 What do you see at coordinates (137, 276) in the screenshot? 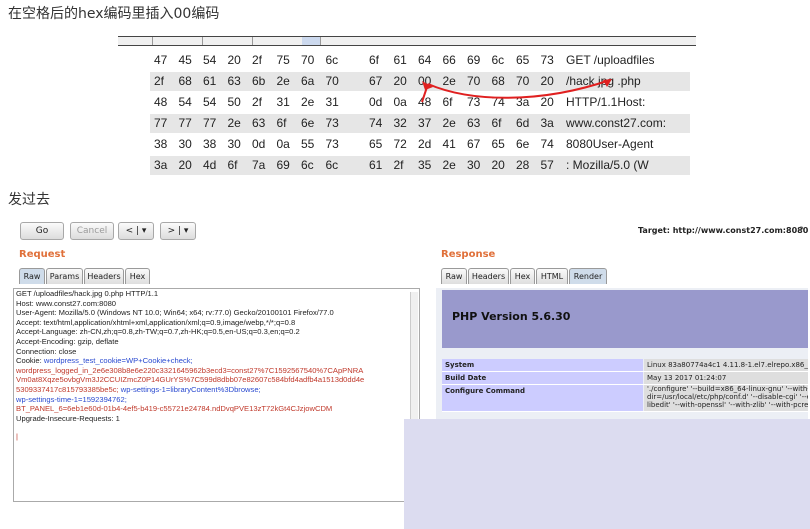
I see `tab-hex: Hex` at bounding box center [137, 276].